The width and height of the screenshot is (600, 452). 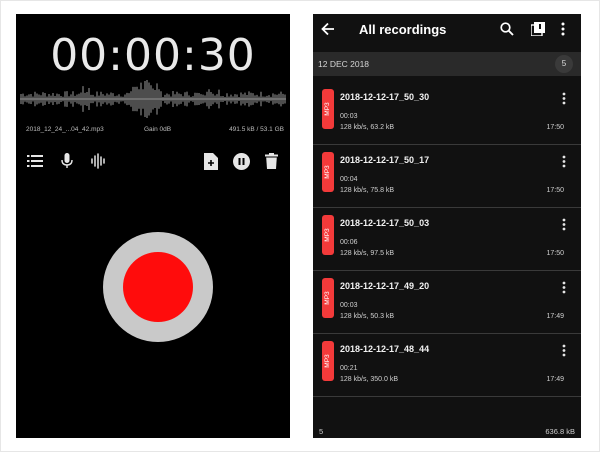 What do you see at coordinates (271, 161) in the screenshot?
I see `trash-icon` at bounding box center [271, 161].